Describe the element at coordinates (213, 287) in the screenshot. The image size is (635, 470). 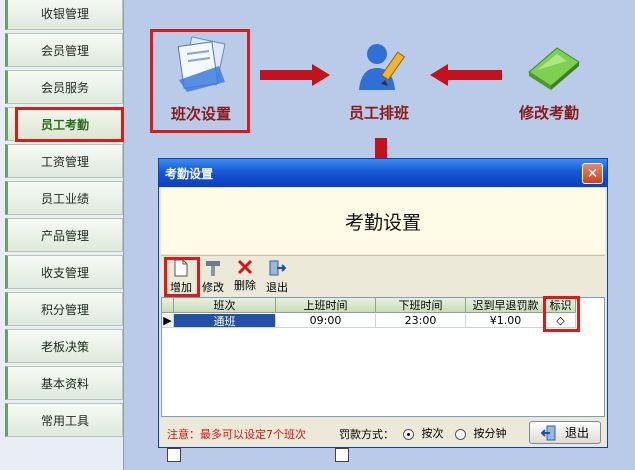
I see `edit-button-label: 修改` at that location.